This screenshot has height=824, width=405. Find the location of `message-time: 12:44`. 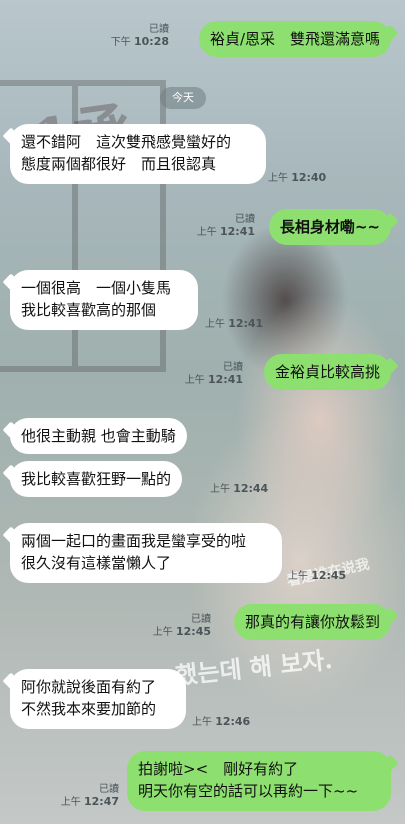

message-time: 12:44 is located at coordinates (251, 488).